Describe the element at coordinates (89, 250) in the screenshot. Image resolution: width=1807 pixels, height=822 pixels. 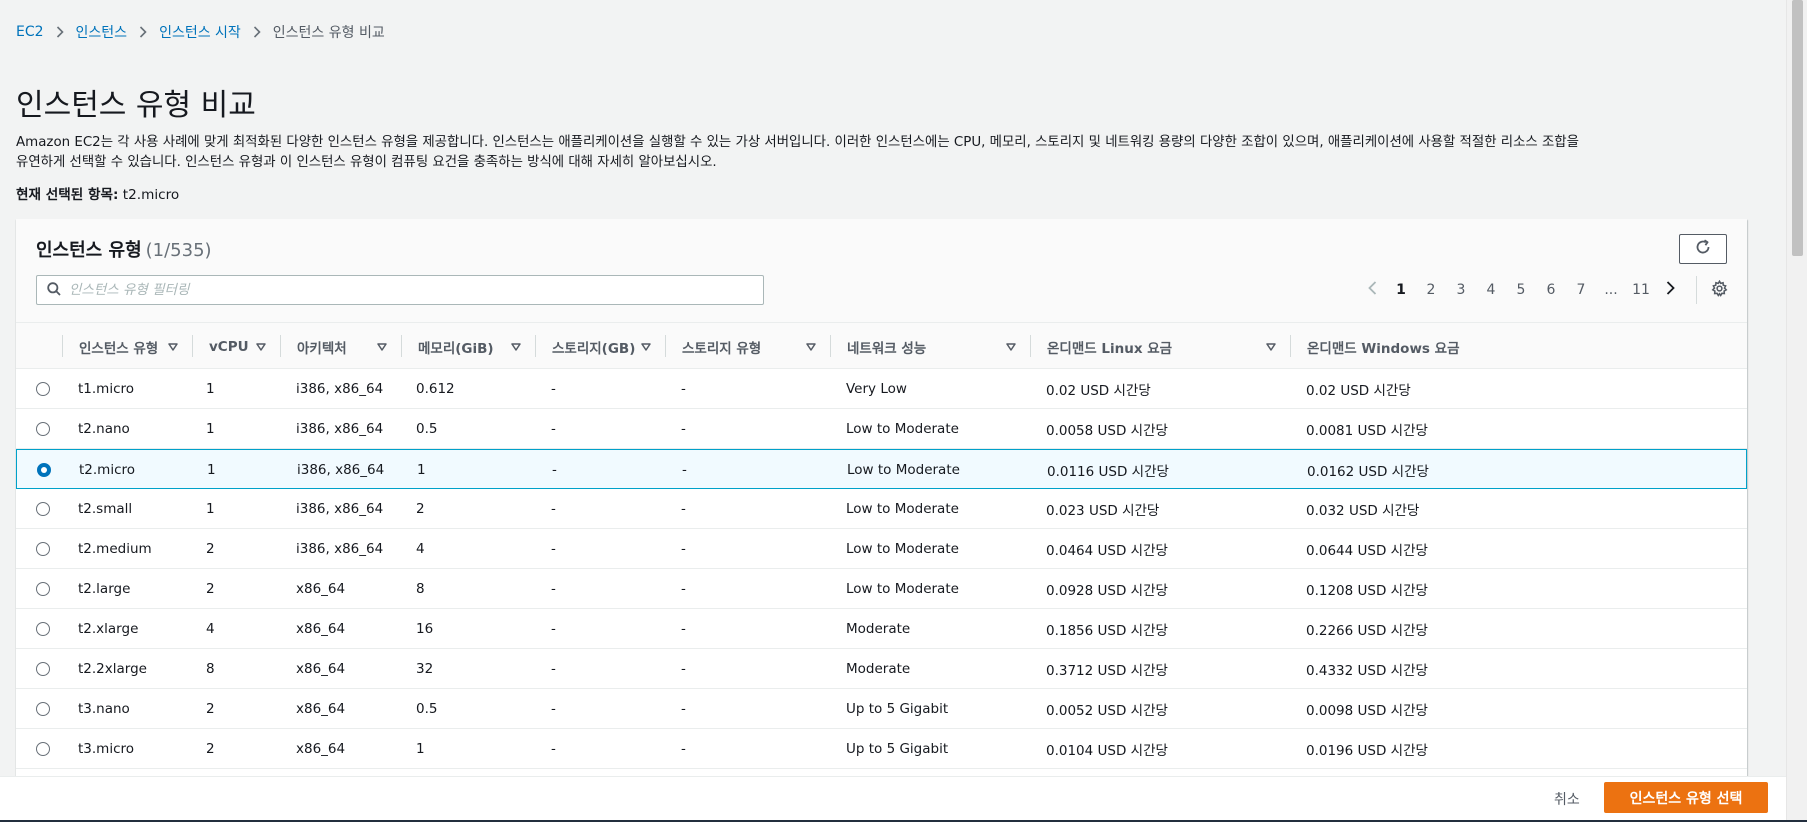
I see `panel-title-text: 인스턴스 유형` at that location.